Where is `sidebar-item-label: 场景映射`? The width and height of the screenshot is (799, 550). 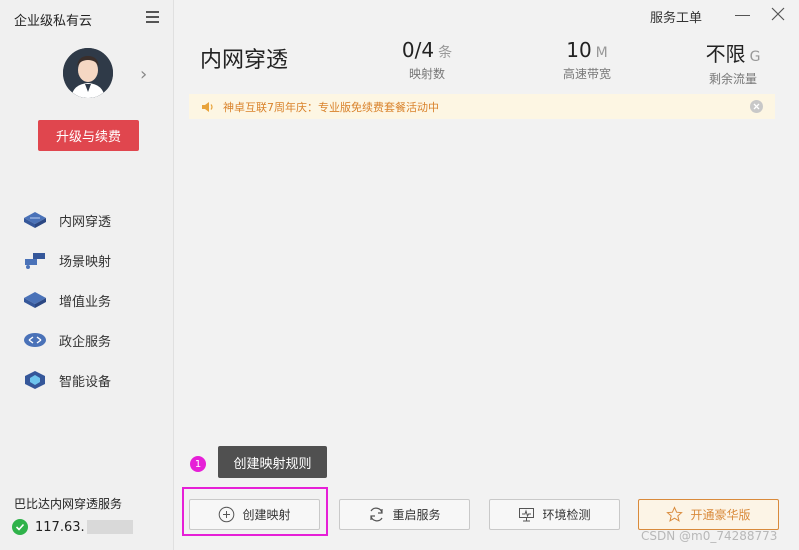 sidebar-item-label: 场景映射 is located at coordinates (85, 262).